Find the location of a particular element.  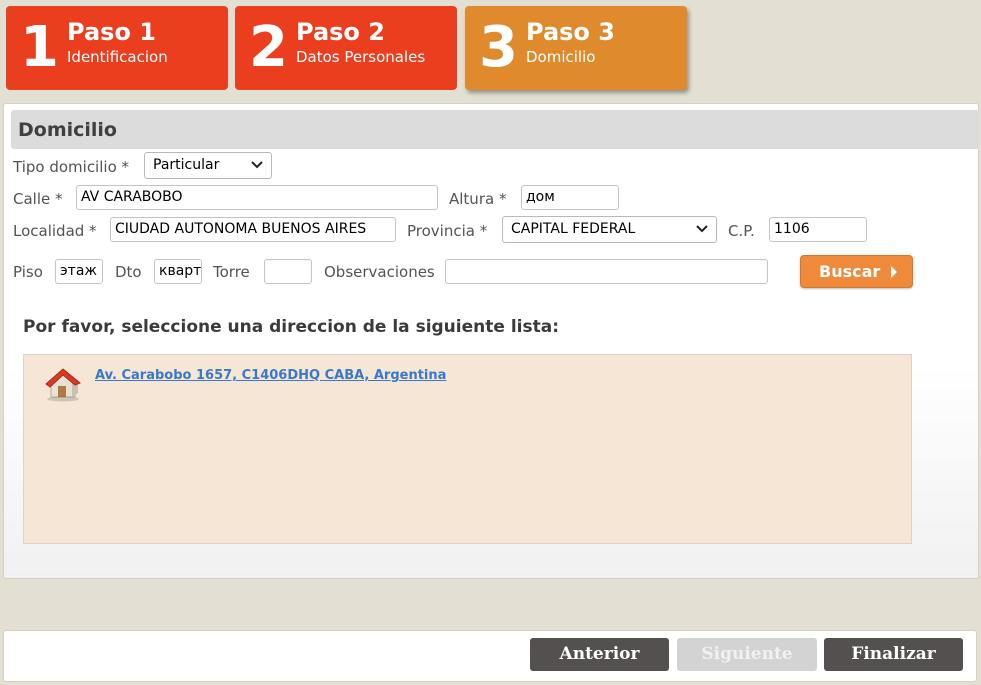

step-title: Paso 2 is located at coordinates (340, 32).